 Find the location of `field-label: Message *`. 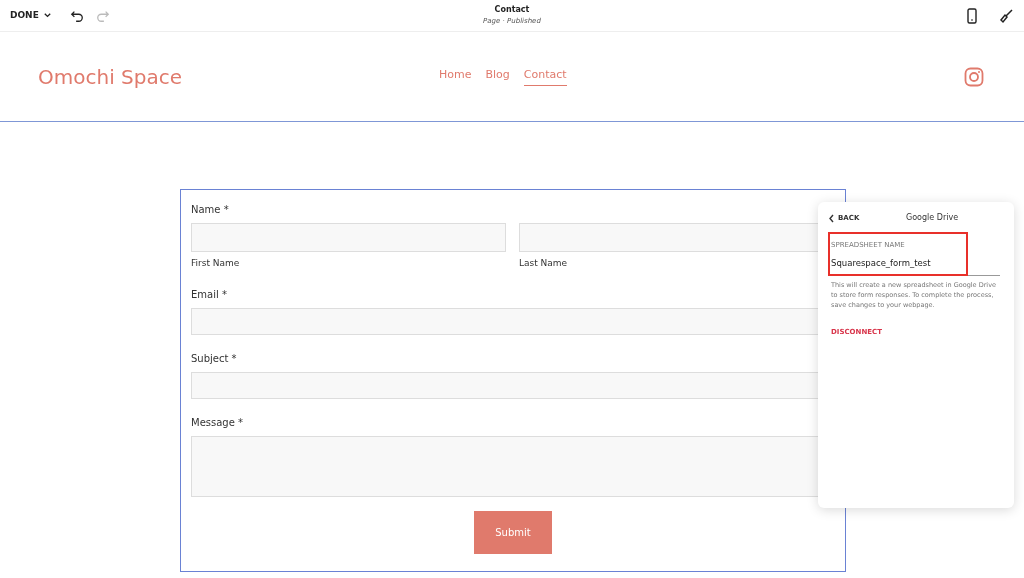

field-label: Message * is located at coordinates (217, 422).